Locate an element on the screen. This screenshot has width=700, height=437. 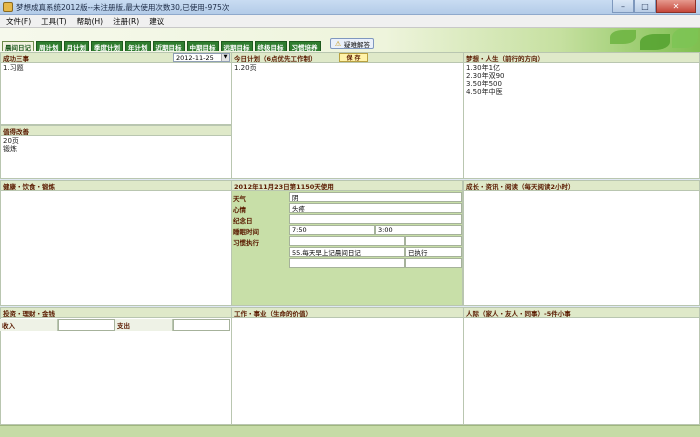
help-button: ⚠ 疑难解答 is located at coordinates (352, 43).